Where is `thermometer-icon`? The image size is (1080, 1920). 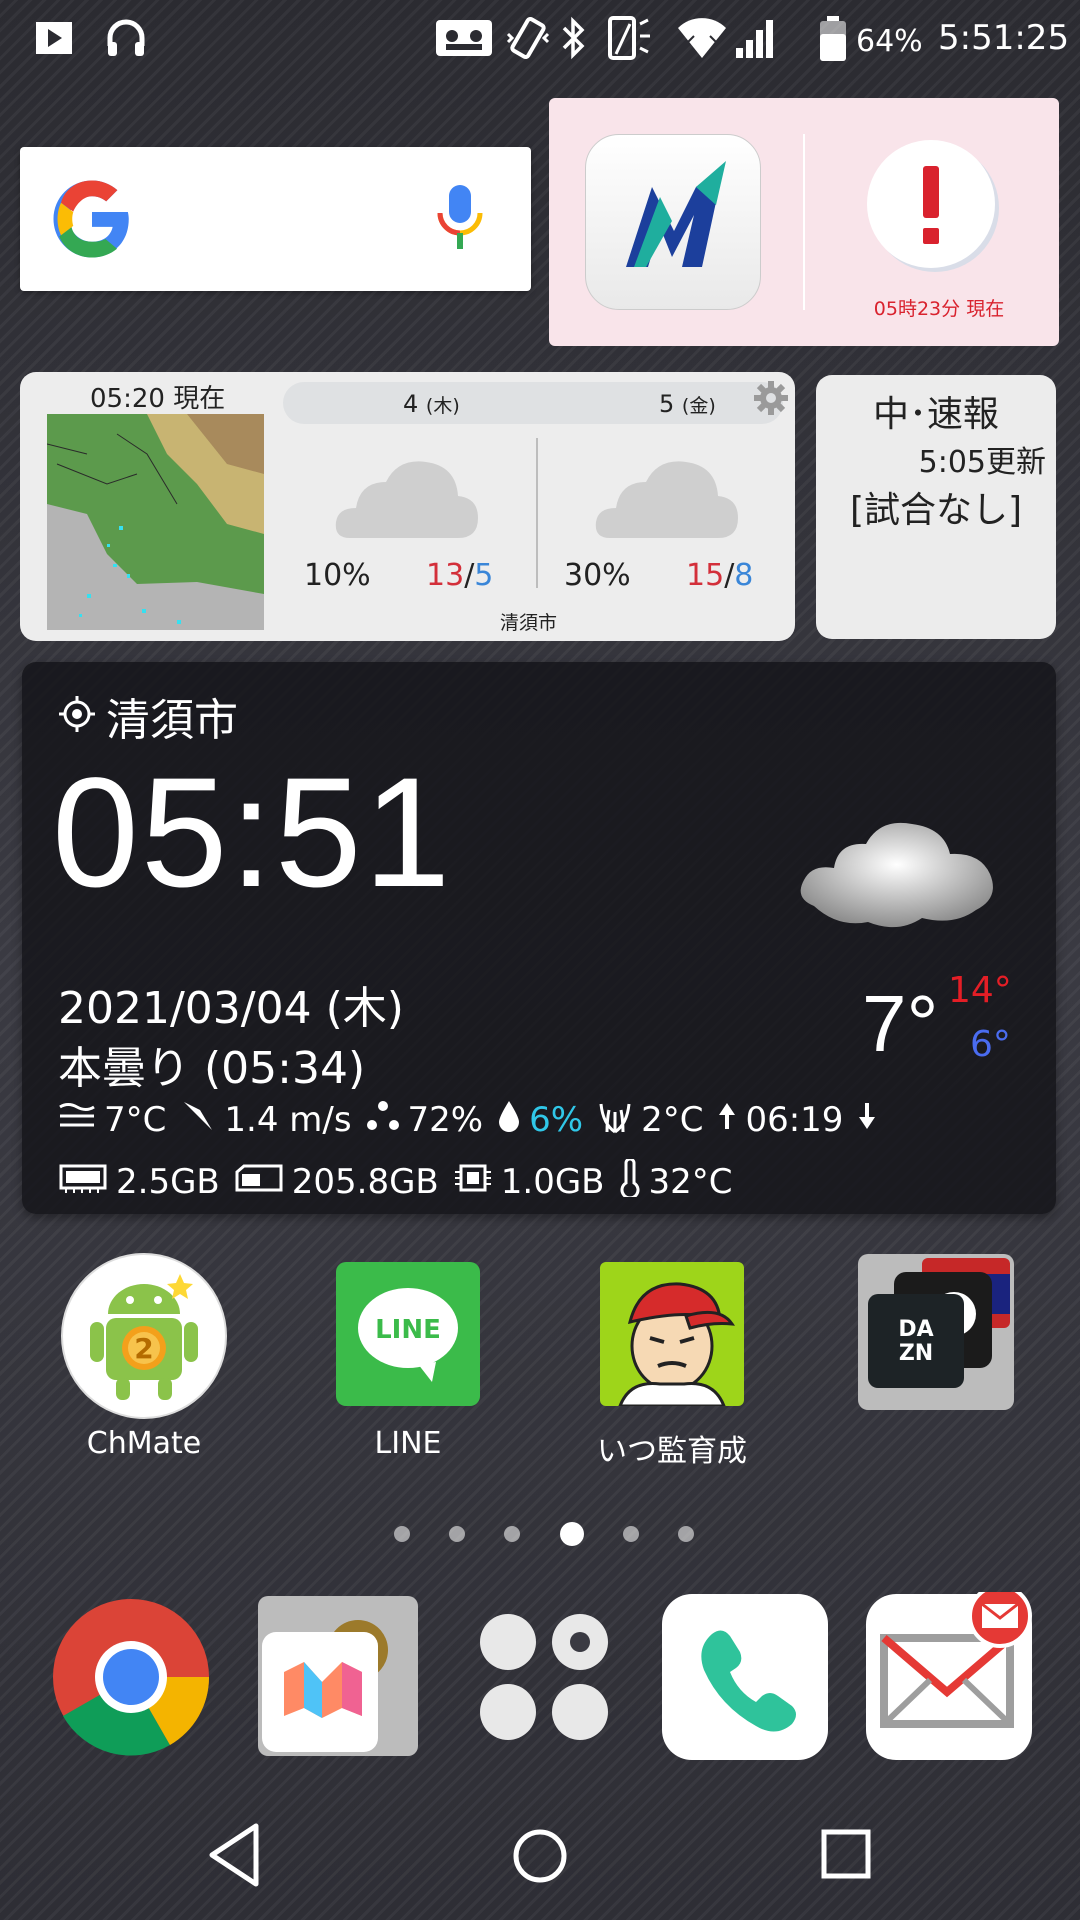 thermometer-icon is located at coordinates (634, 1181).